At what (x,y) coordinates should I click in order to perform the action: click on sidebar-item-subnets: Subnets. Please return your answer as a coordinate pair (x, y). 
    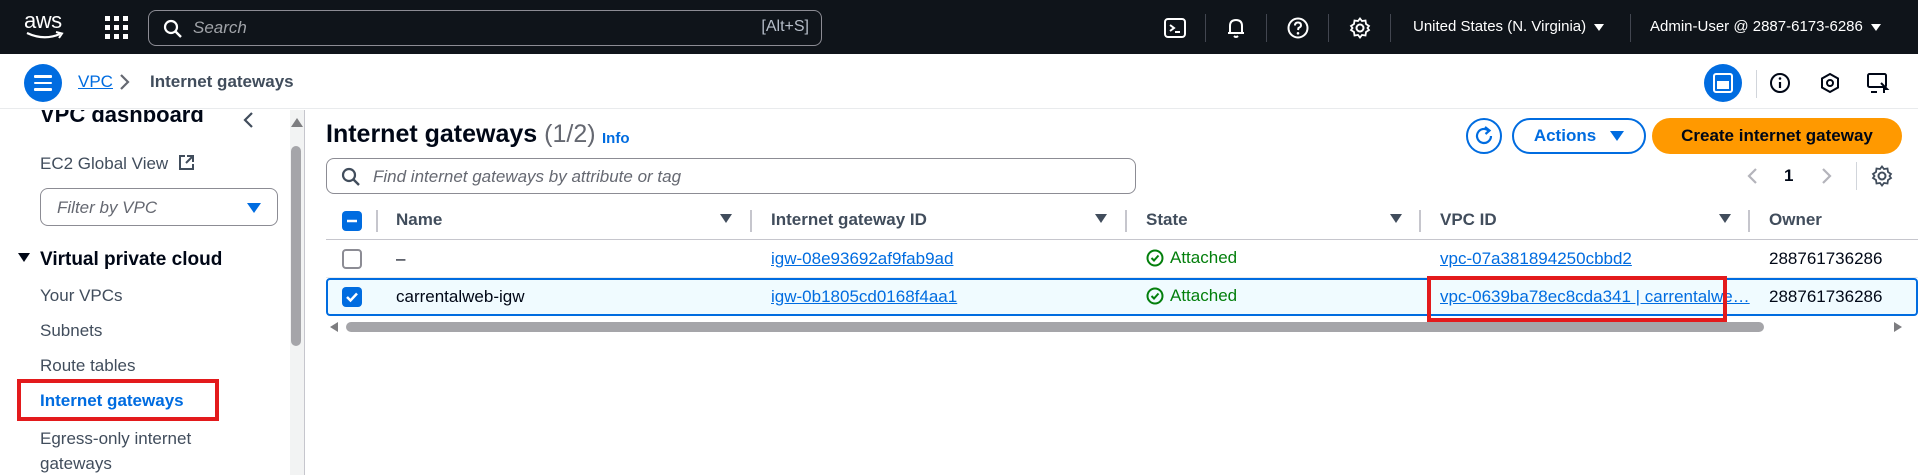
    Looking at the image, I should click on (71, 331).